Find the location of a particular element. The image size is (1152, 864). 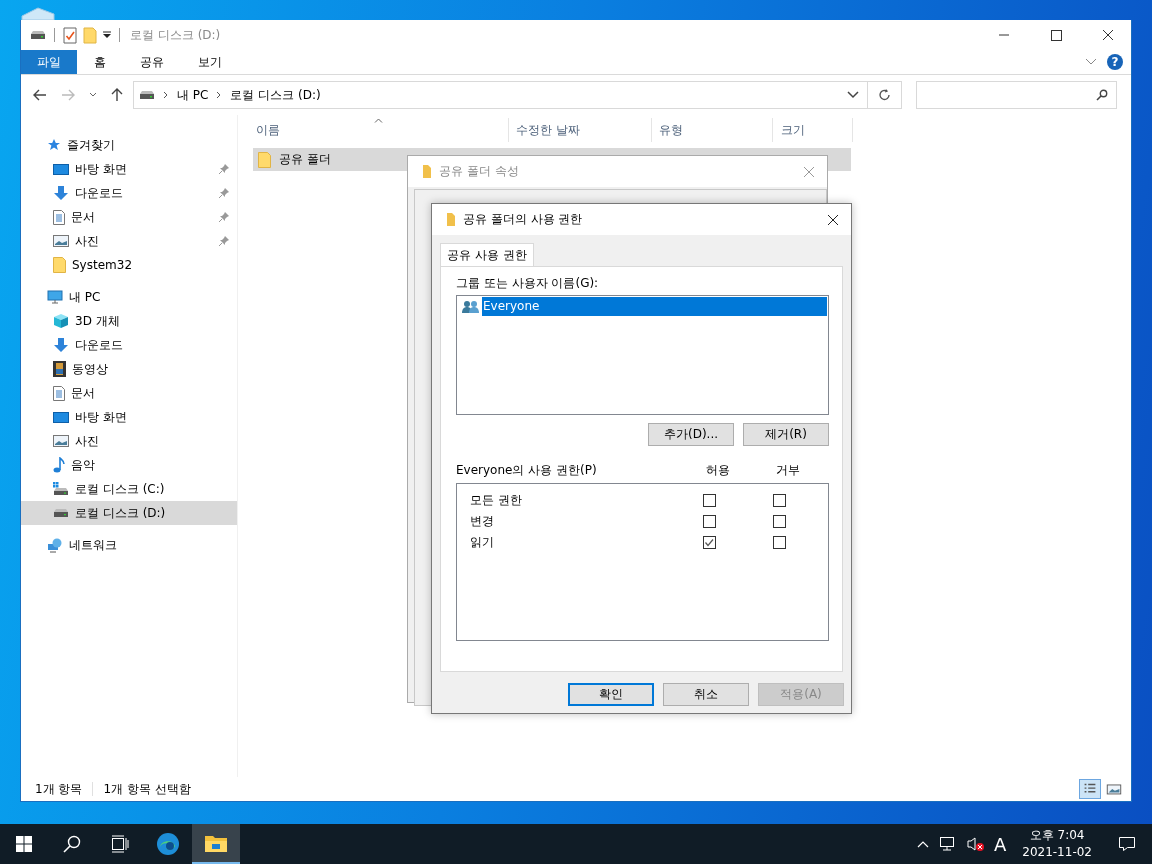

selection-count: 1개 항목 선택함 is located at coordinates (147, 789).